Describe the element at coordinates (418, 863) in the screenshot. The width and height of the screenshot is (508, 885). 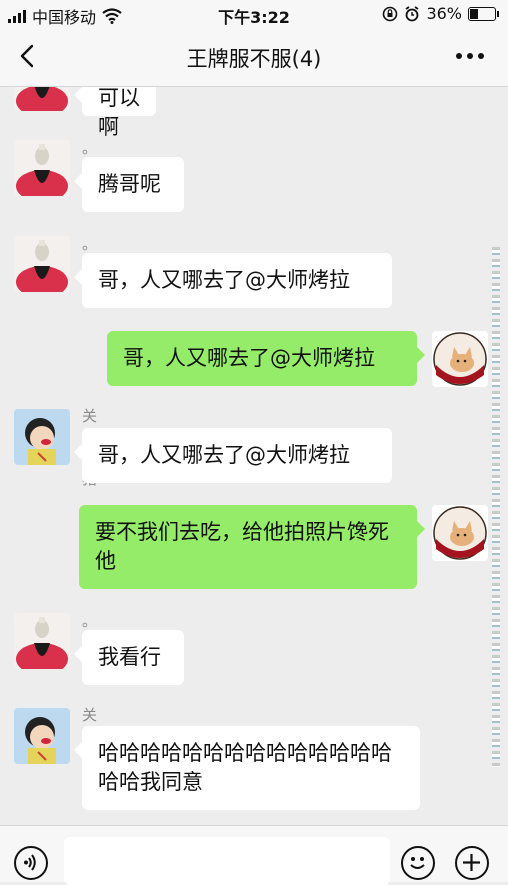
I see `emoji-icon` at that location.